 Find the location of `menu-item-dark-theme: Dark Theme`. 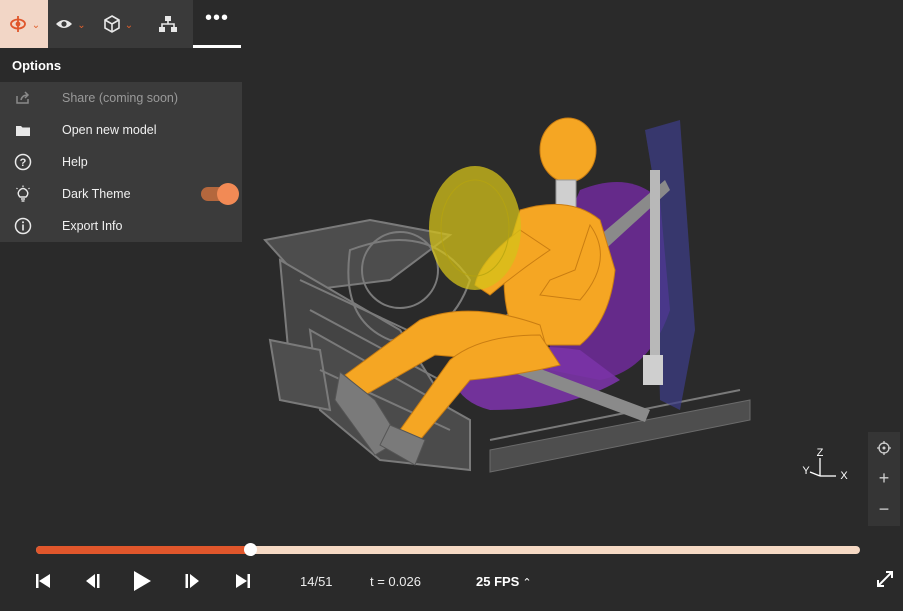

menu-item-dark-theme: Dark Theme is located at coordinates (121, 194).